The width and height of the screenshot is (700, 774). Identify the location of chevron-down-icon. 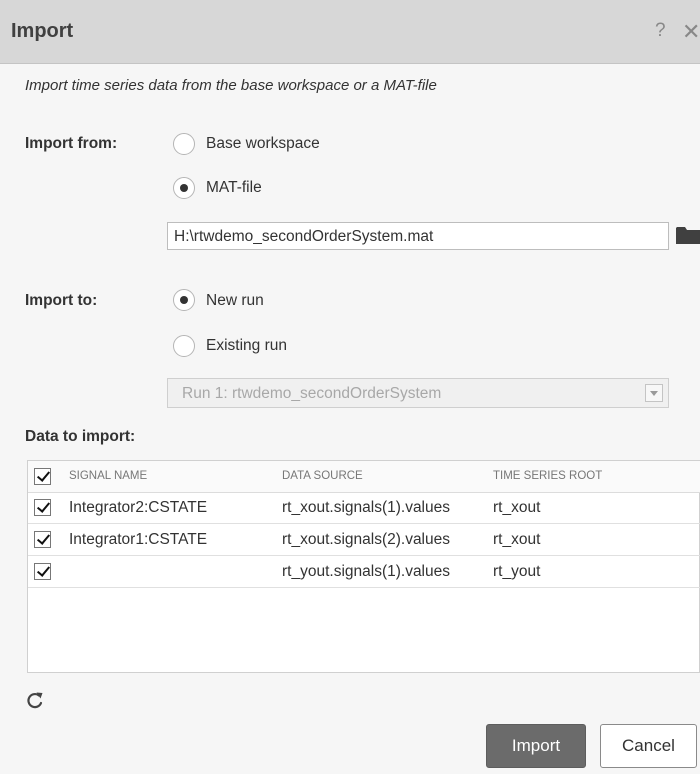
(654, 393).